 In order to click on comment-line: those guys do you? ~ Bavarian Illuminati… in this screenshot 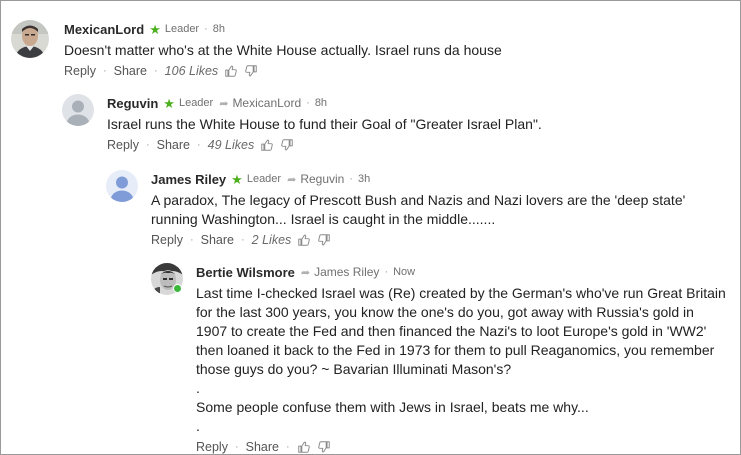, I will do `click(354, 369)`.